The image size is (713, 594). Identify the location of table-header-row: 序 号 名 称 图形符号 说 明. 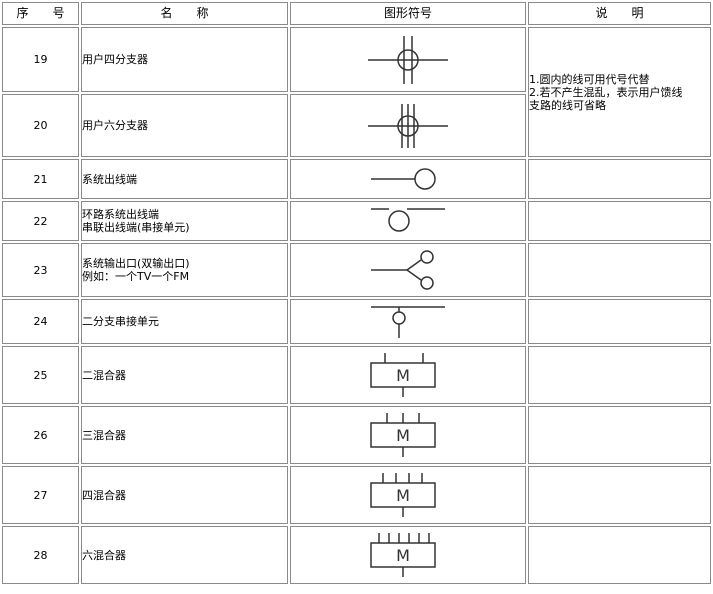
(356, 13).